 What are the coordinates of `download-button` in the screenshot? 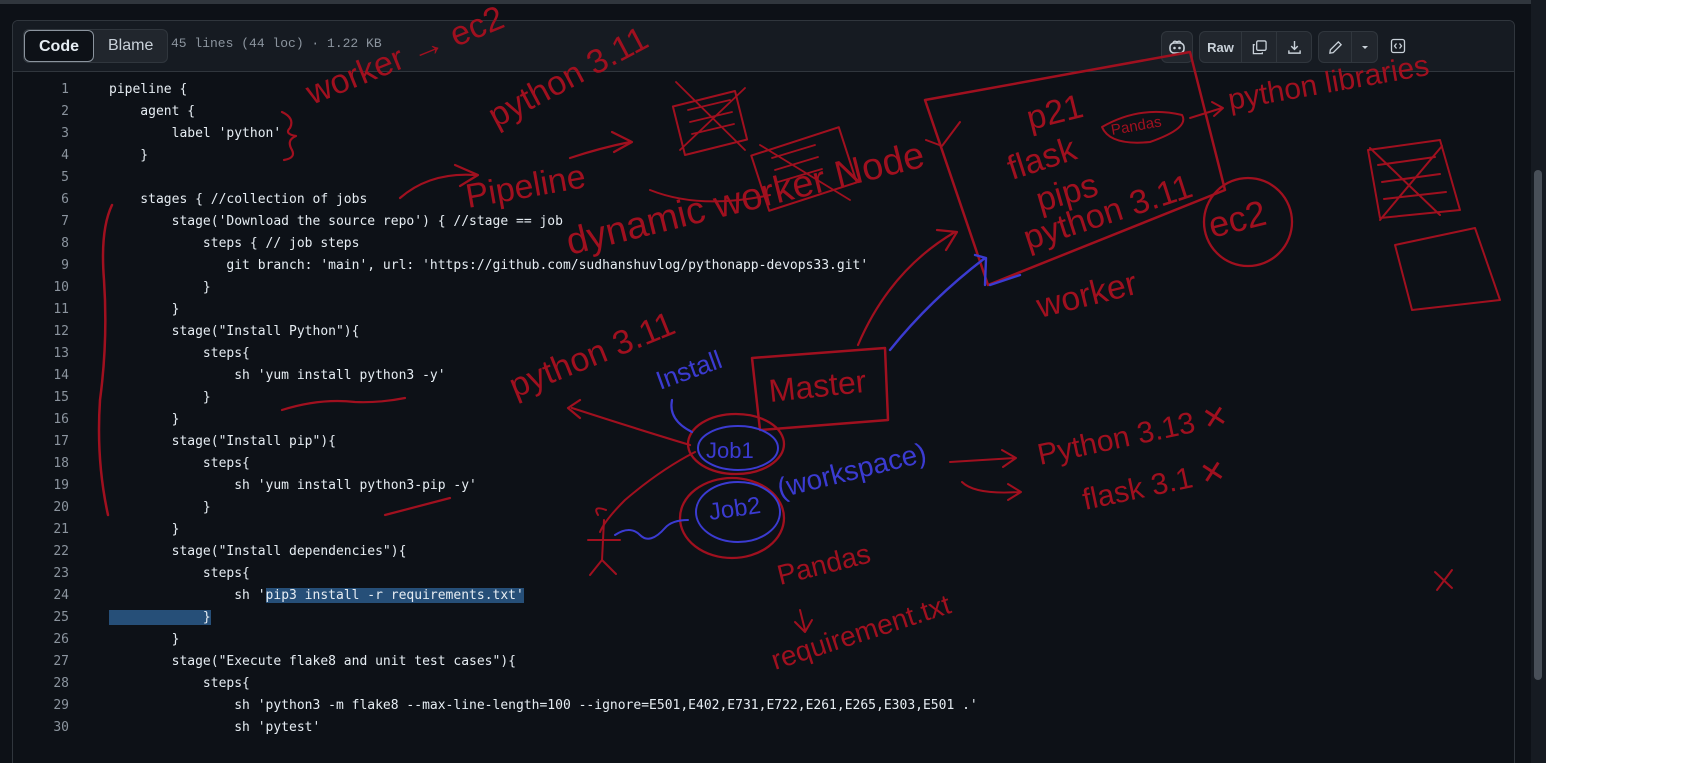 It's located at (1294, 47).